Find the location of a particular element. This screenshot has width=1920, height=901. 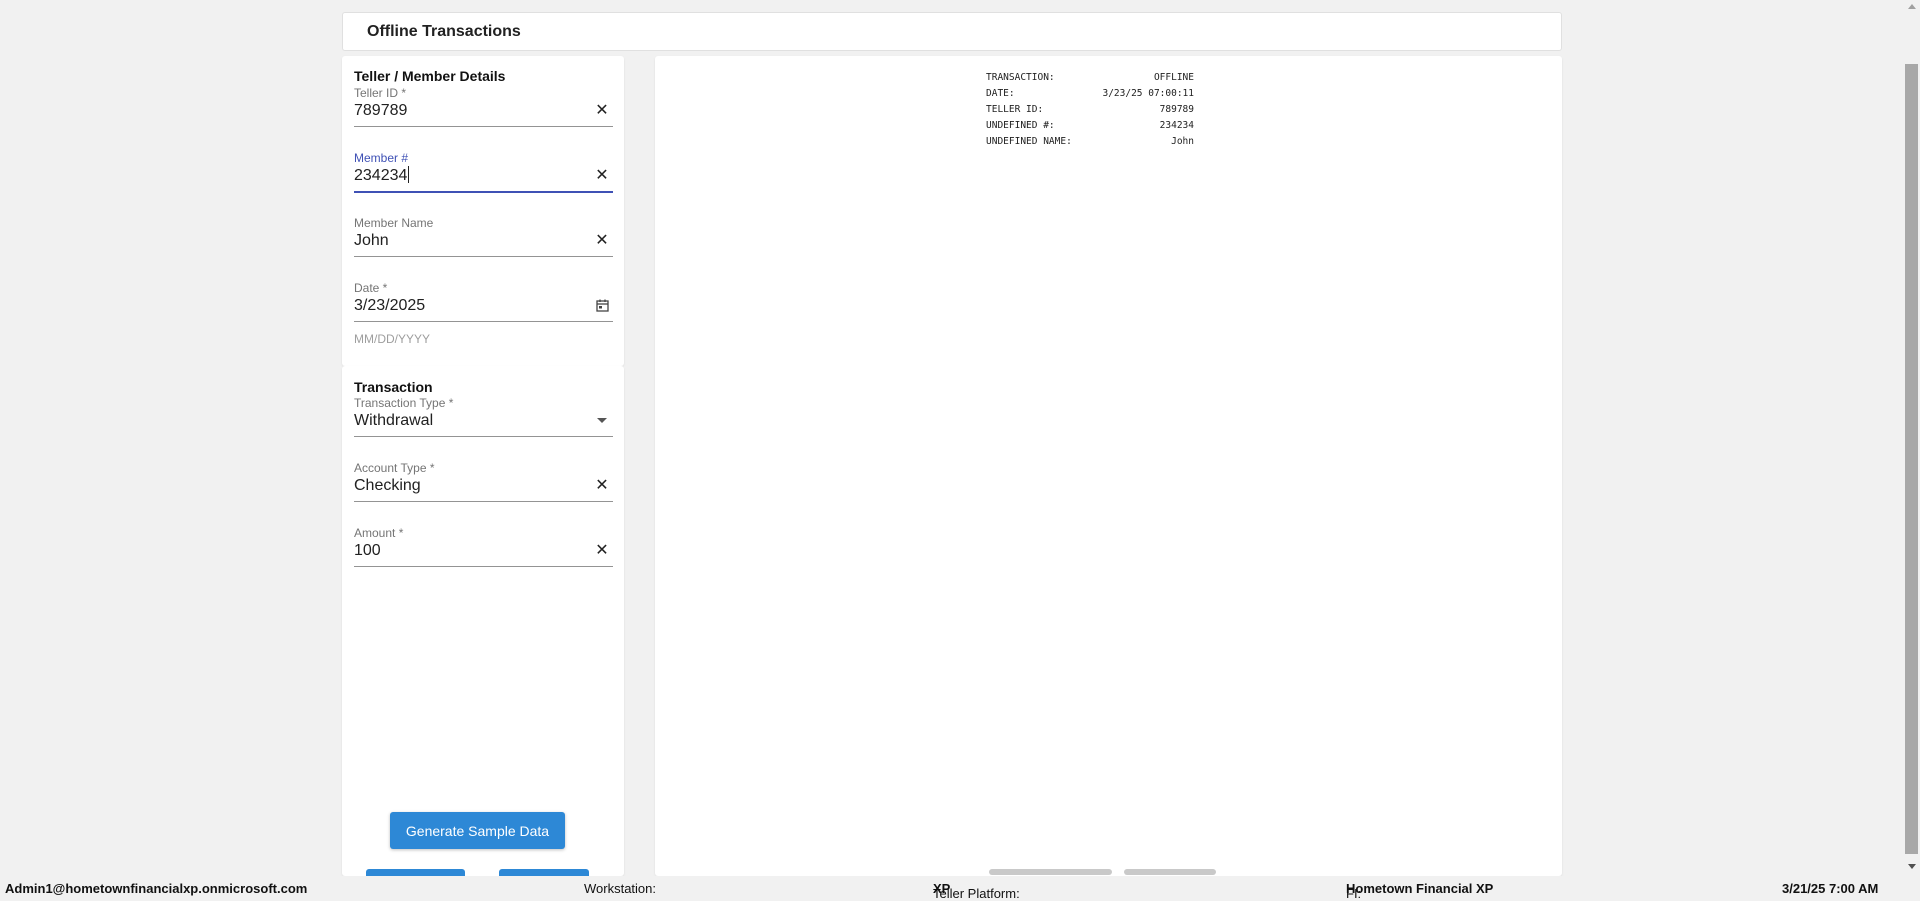

member-number-value: 234234 is located at coordinates (381, 175).